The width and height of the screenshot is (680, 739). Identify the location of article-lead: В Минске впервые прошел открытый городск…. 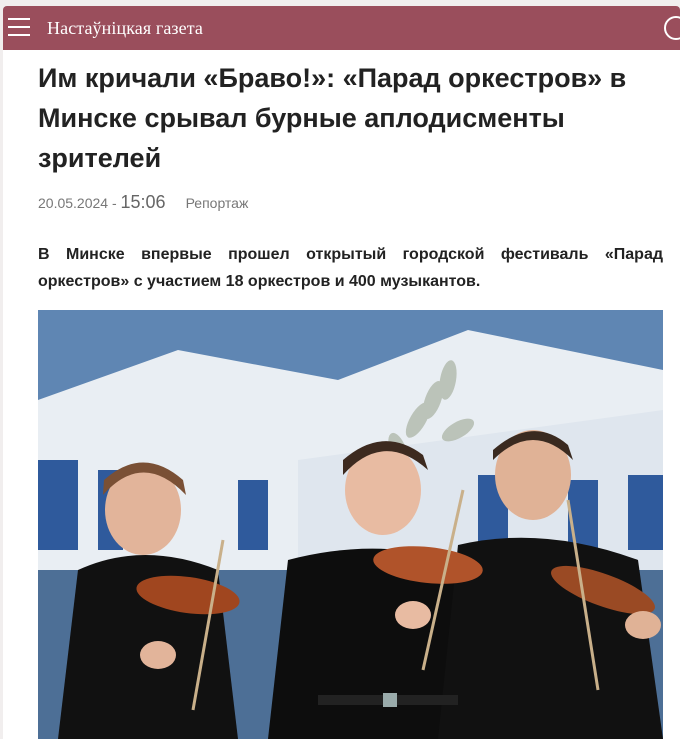
(350, 268).